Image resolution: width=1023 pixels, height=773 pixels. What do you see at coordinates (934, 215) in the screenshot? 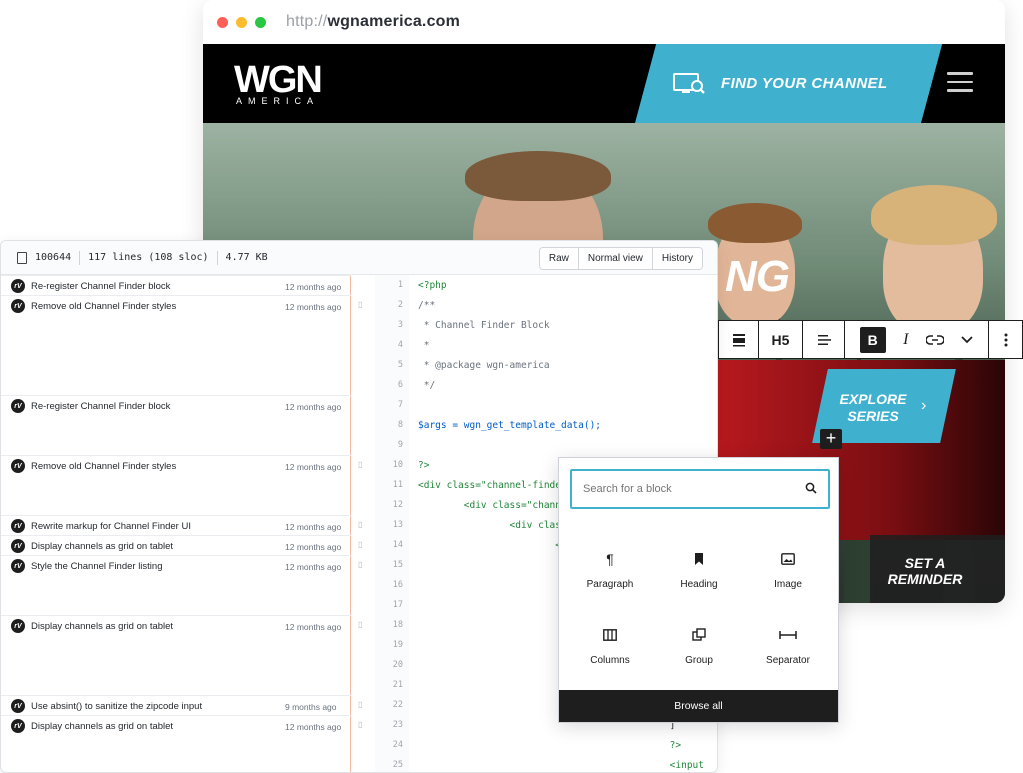
I see `person-hair` at bounding box center [934, 215].